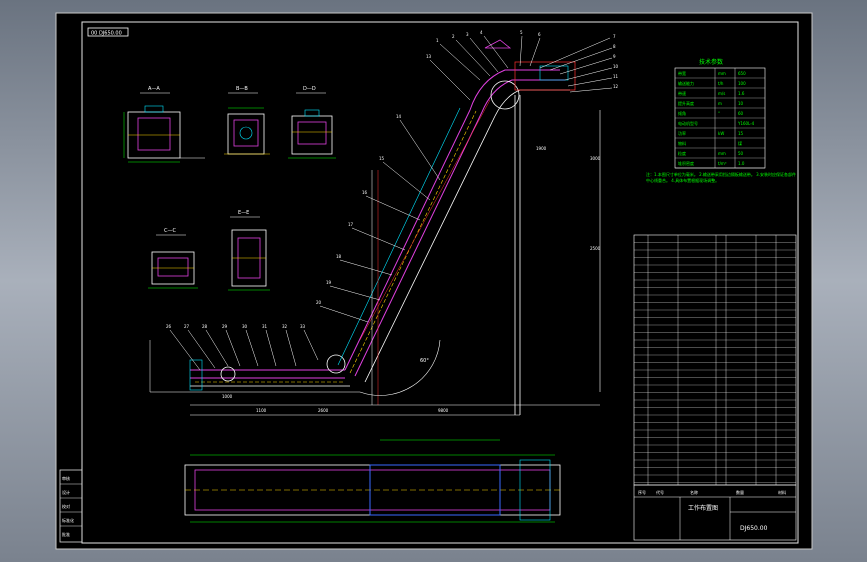  I want to click on tech-param-value: 1.0, so click(741, 163).